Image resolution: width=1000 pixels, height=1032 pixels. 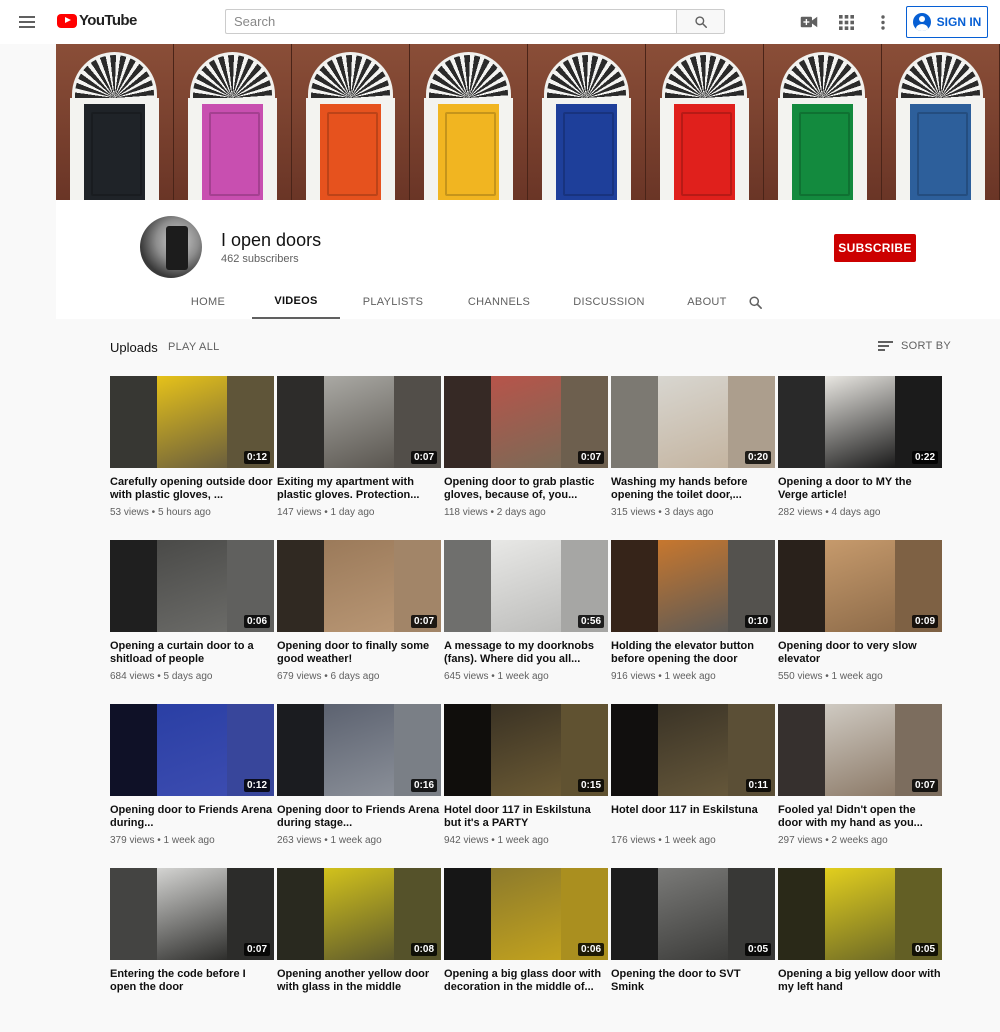 I want to click on door-fanlight, so click(x=350, y=75).